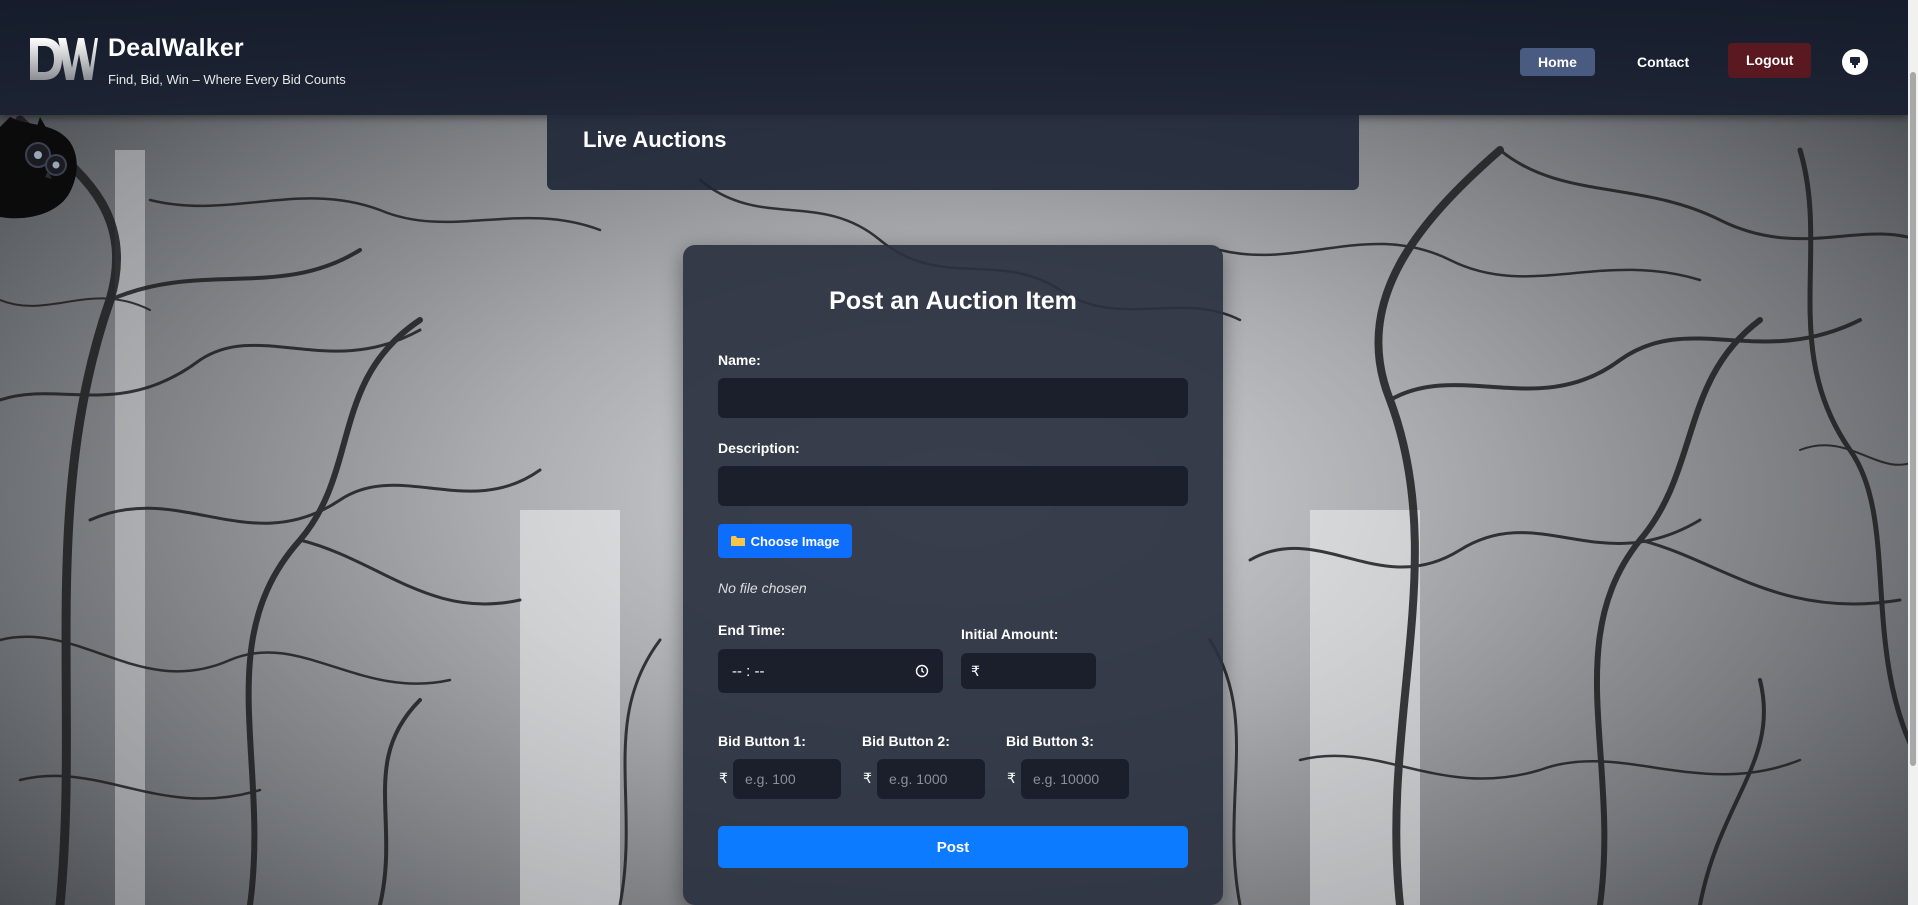 Image resolution: width=1918 pixels, height=905 pixels. What do you see at coordinates (953, 398) in the screenshot?
I see `name-input` at bounding box center [953, 398].